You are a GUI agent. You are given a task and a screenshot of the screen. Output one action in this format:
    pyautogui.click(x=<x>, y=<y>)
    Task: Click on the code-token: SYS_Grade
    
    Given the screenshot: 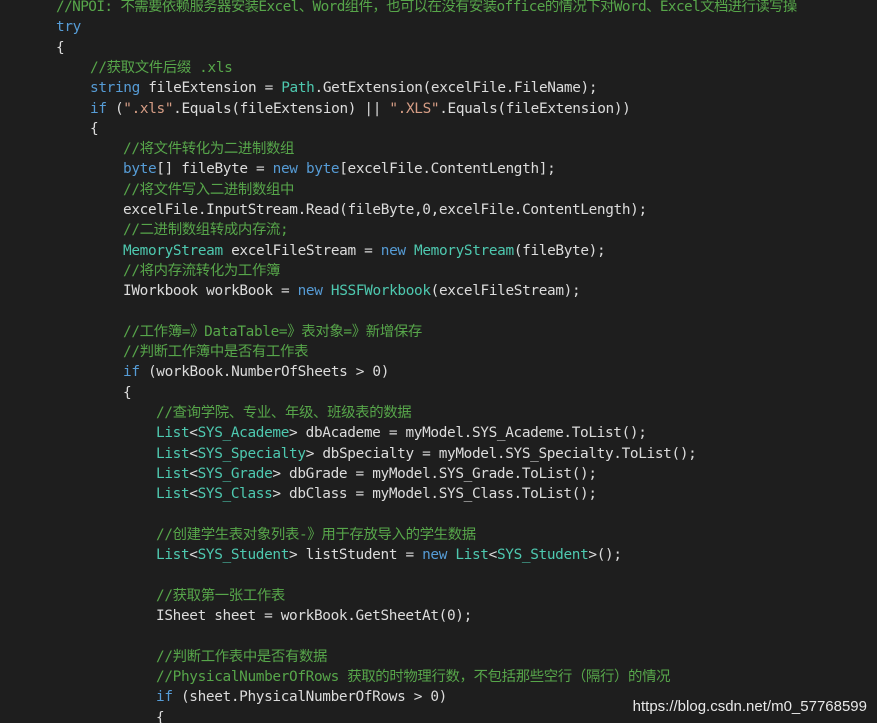 What is the action you would take?
    pyautogui.click(x=235, y=473)
    